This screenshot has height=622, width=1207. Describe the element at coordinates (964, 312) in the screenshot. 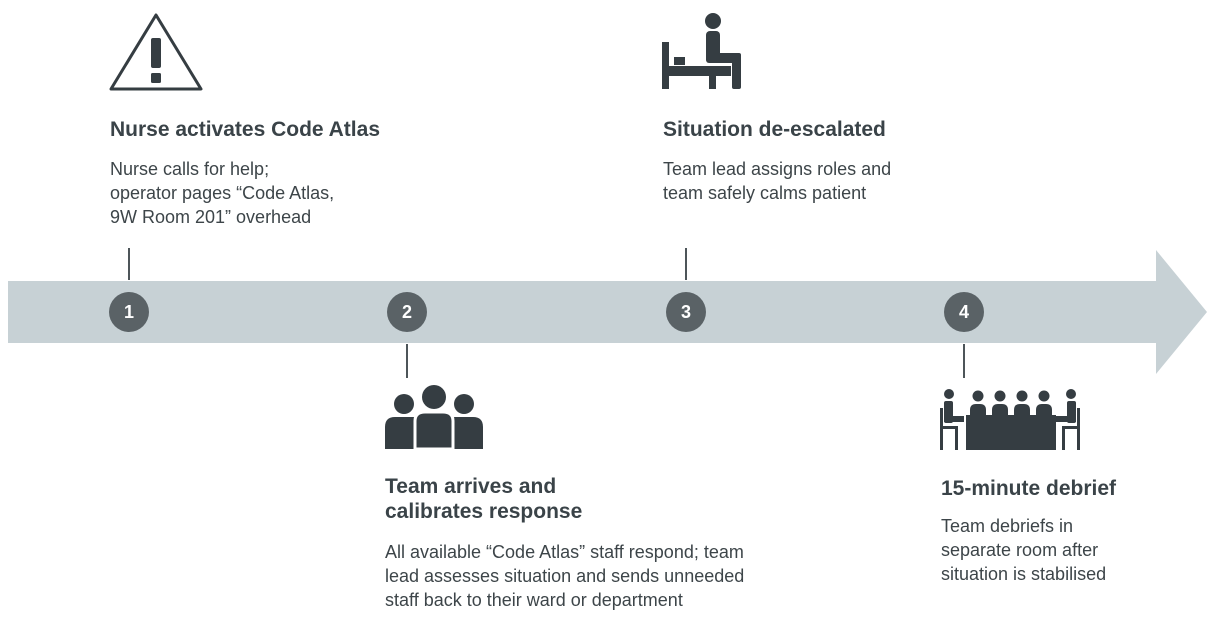

I see `step-4-badge: 4` at that location.